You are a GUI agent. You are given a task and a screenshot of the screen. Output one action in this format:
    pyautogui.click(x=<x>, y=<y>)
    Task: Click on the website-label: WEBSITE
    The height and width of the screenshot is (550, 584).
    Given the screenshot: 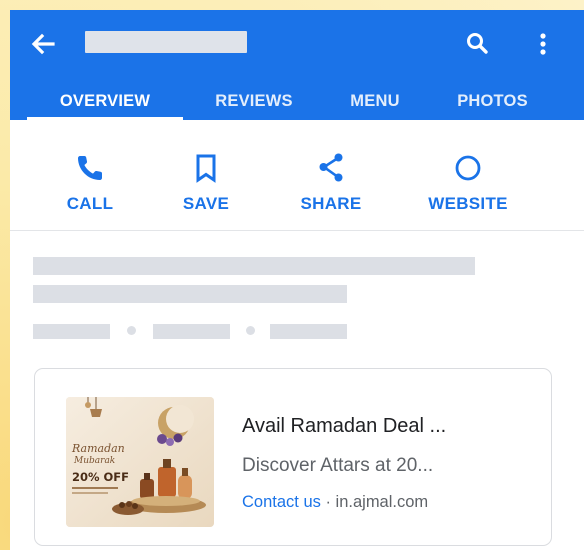 What is the action you would take?
    pyautogui.click(x=468, y=203)
    